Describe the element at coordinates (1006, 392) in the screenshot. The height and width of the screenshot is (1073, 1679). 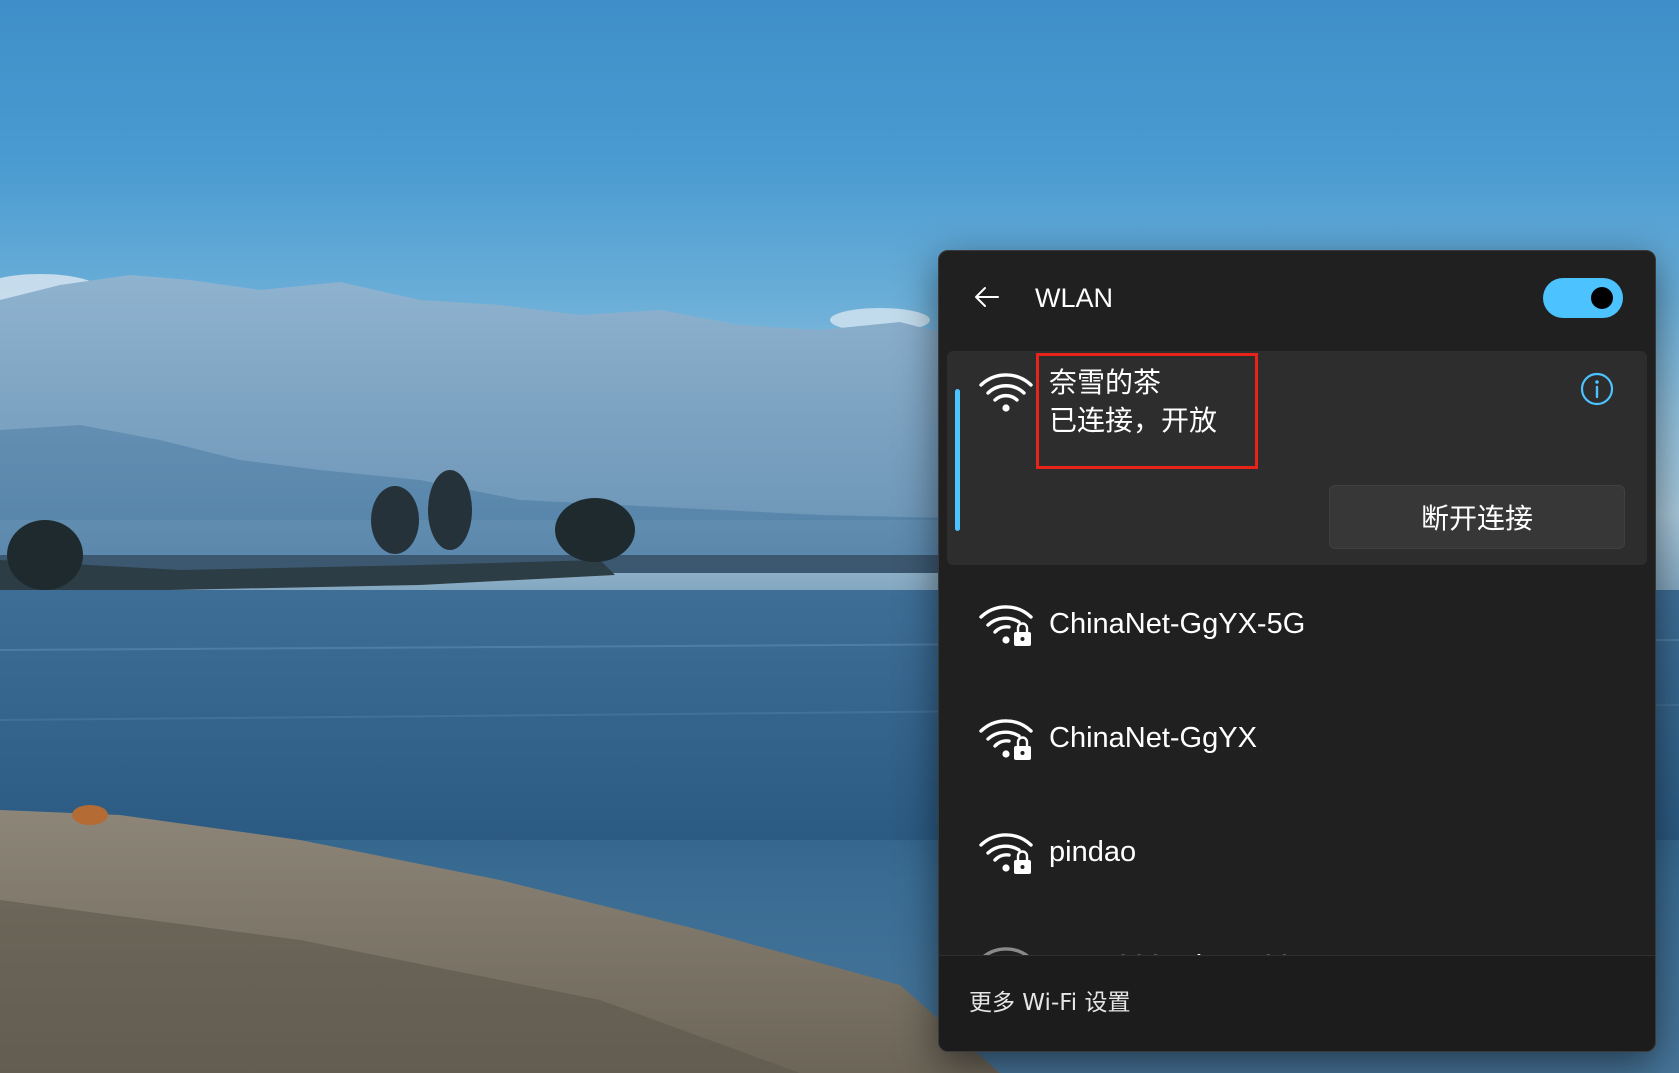
I see `wifi-connected-icon` at that location.